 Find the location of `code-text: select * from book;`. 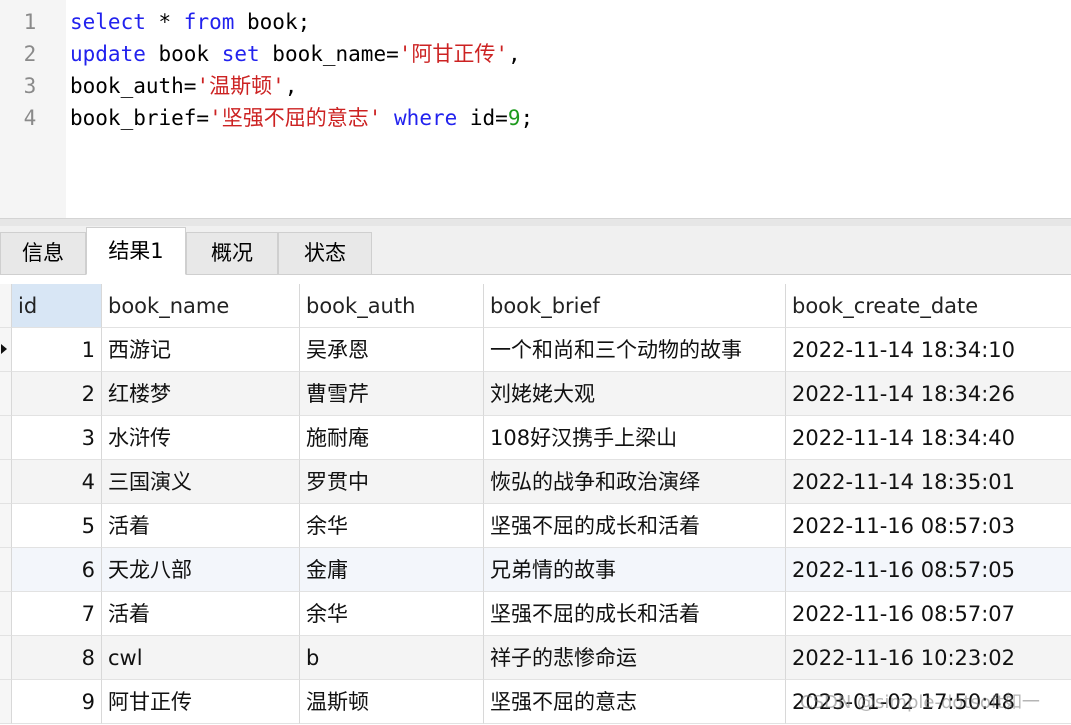

code-text: select * from book; is located at coordinates (190, 22).